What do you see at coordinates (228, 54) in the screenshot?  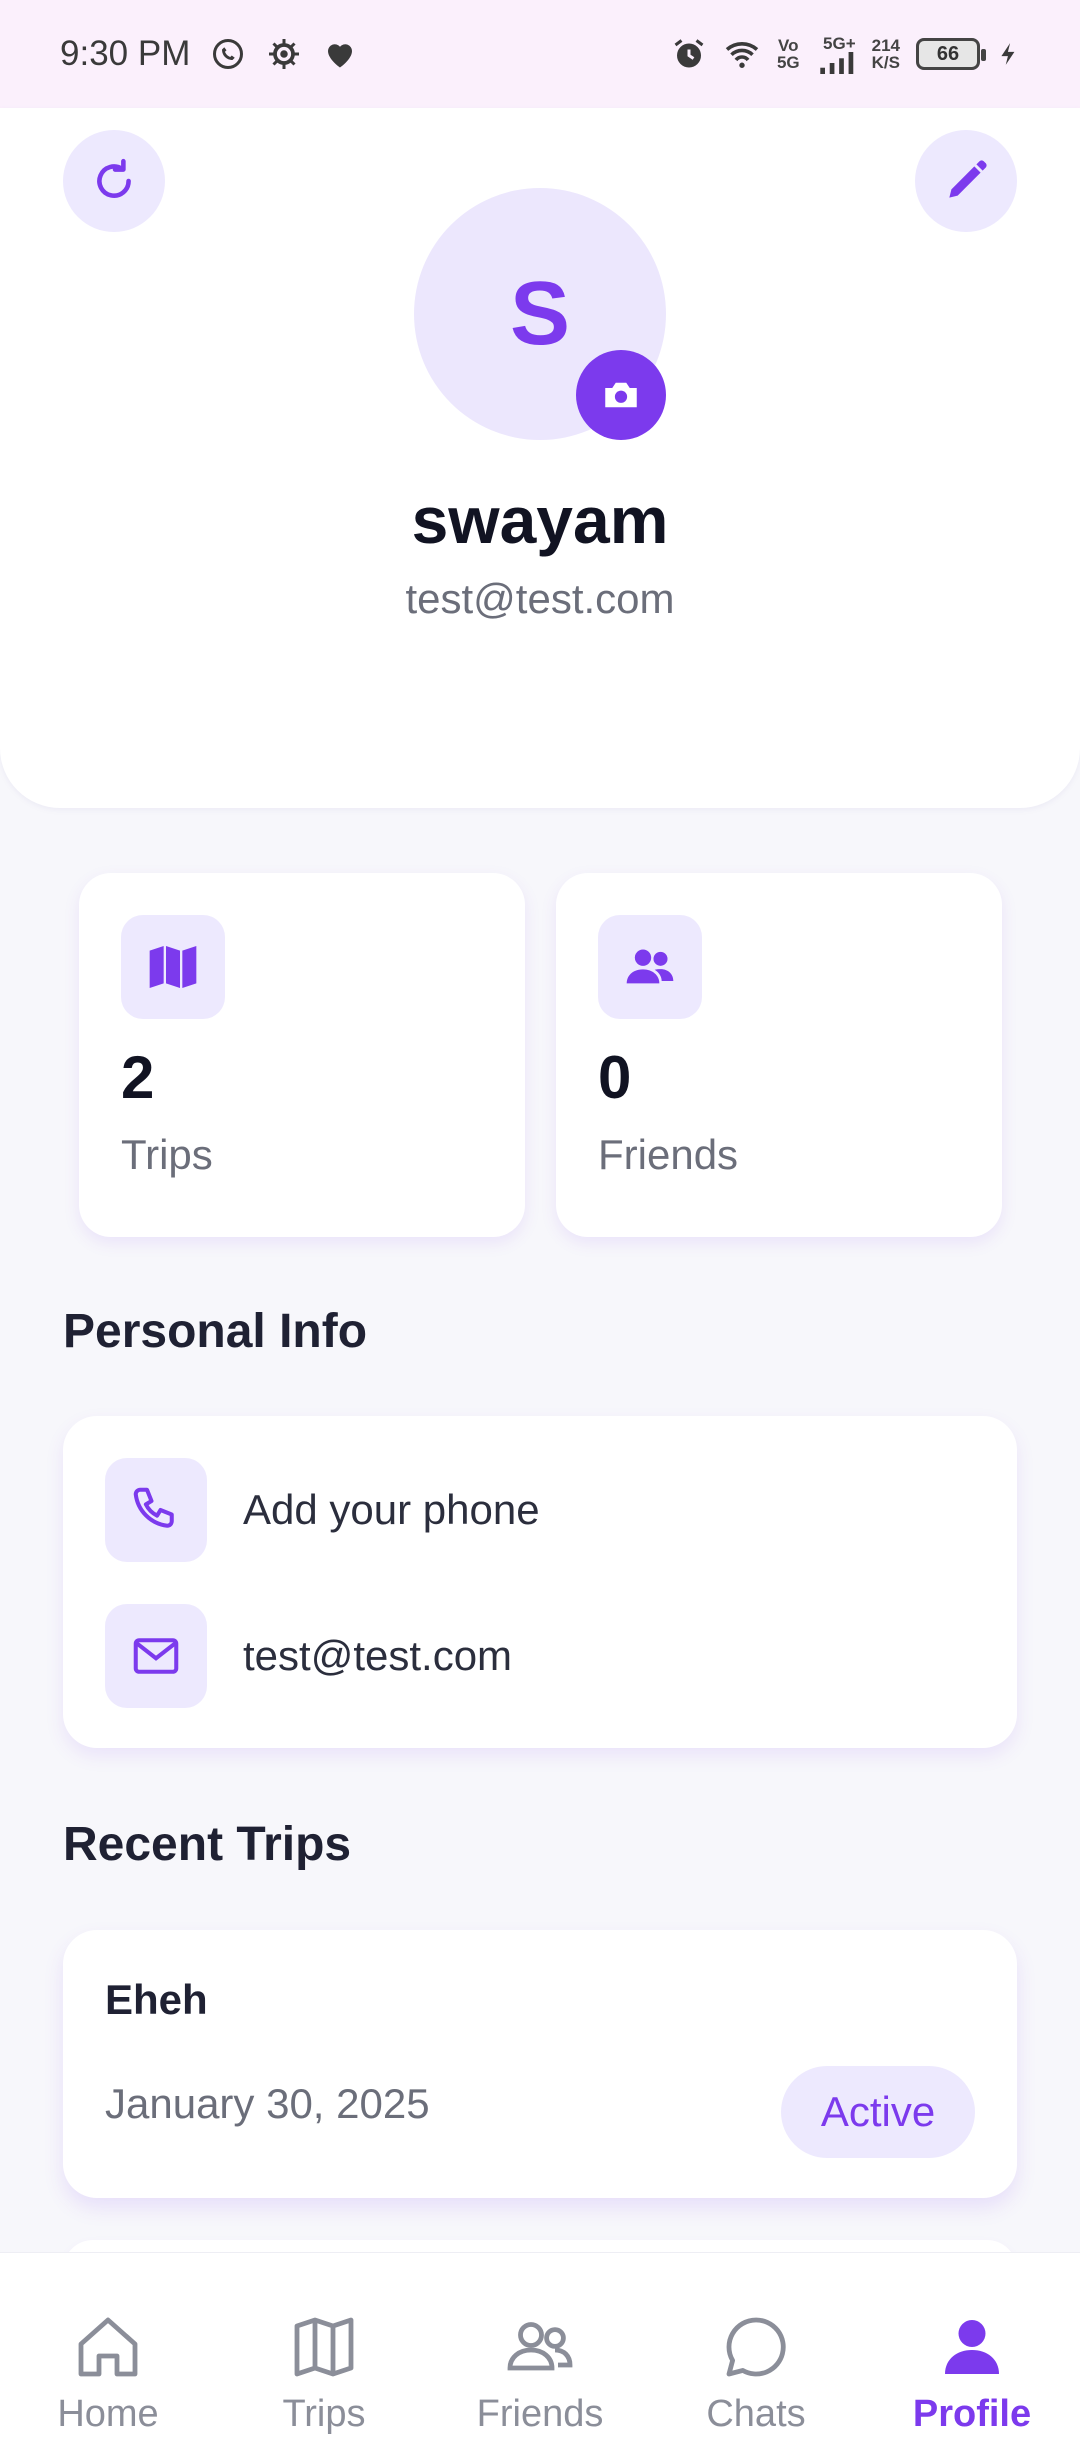 I see `whatsapp-icon` at bounding box center [228, 54].